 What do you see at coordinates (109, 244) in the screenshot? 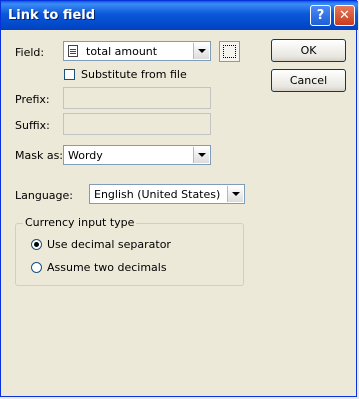
I see `use-decimal-separator-label: Use decimal separator` at bounding box center [109, 244].